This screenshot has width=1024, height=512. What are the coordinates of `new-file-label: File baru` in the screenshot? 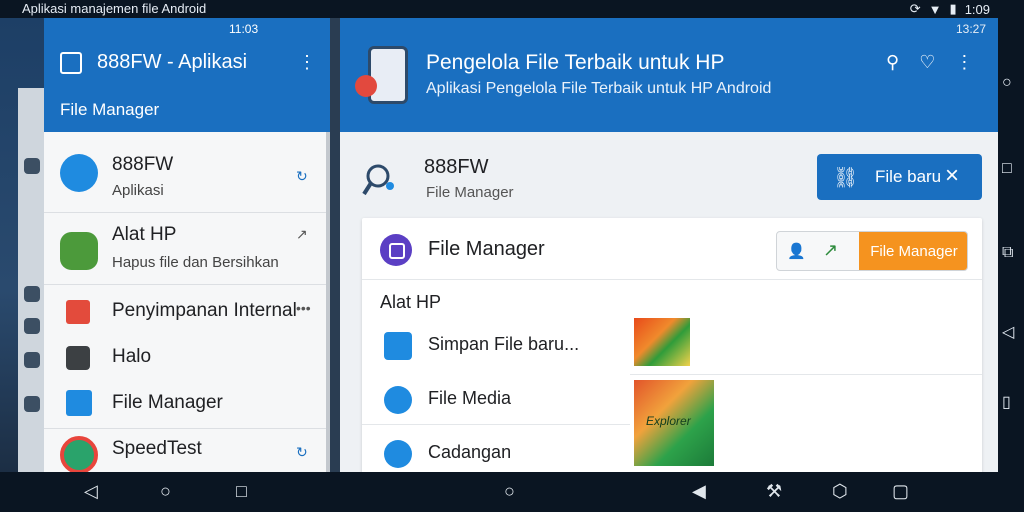 It's located at (908, 176).